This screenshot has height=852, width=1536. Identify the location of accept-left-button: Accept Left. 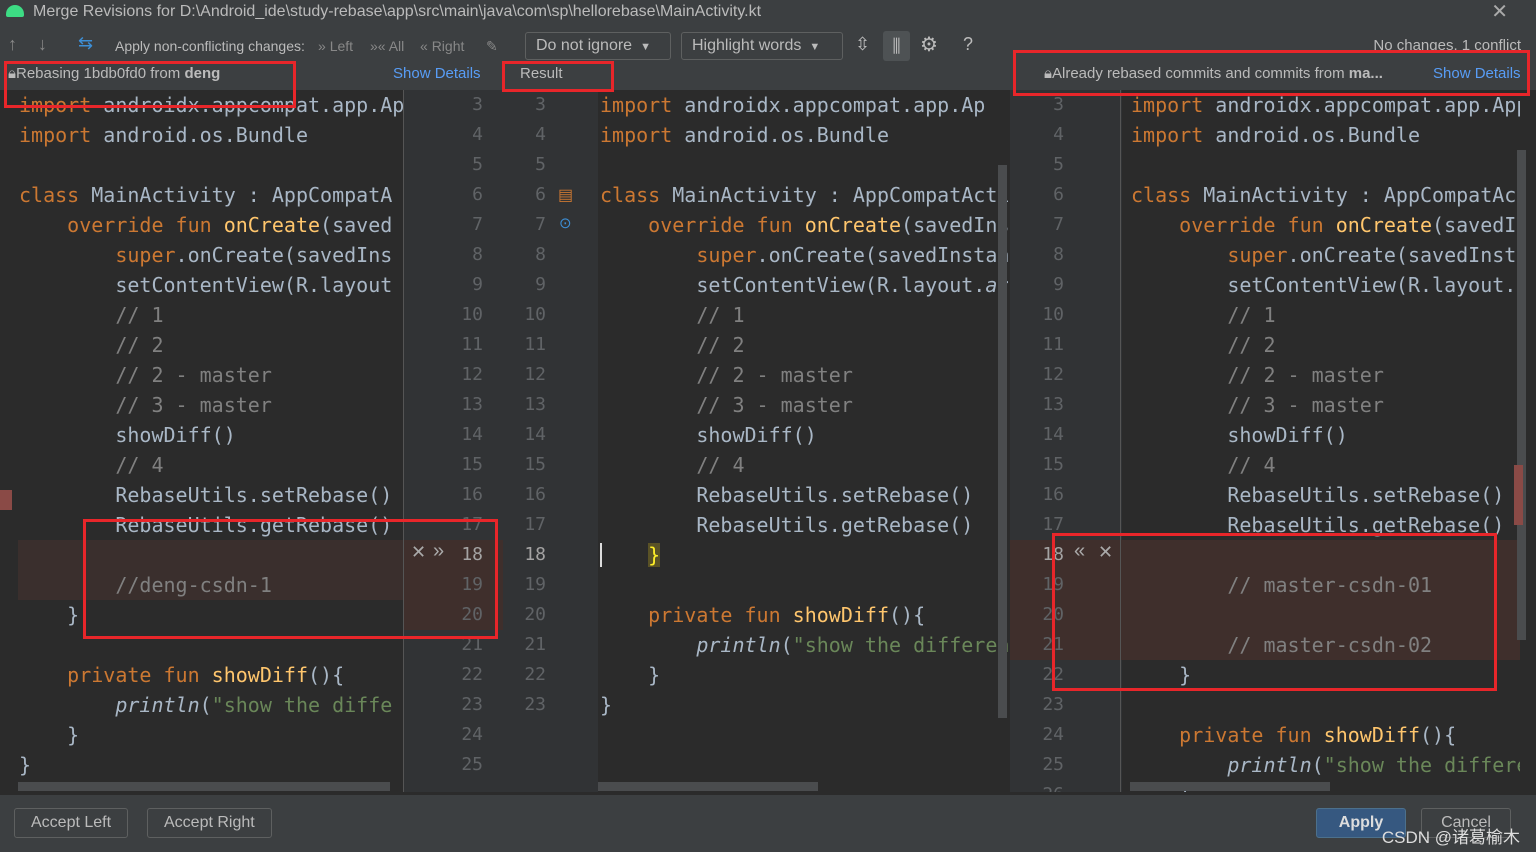
(71, 823).